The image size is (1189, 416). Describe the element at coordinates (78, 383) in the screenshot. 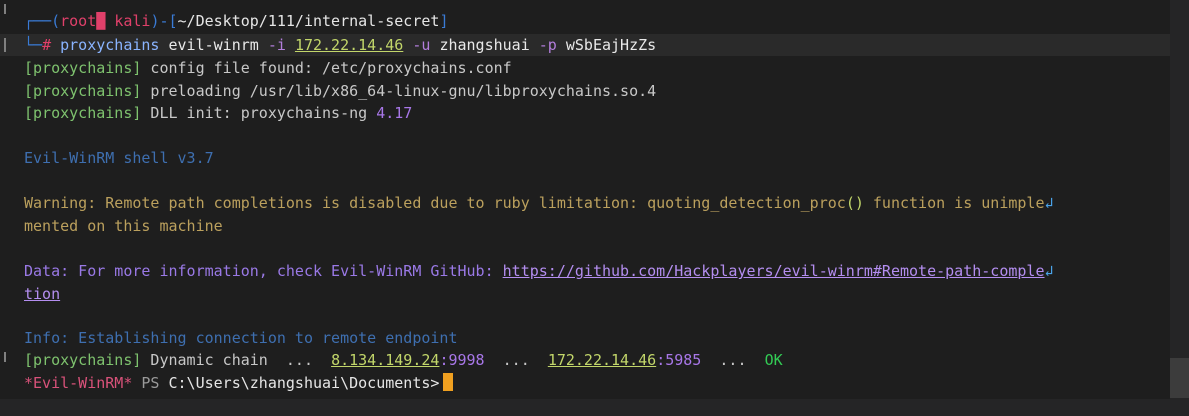

I see `evil-winrm-tag: *Evil-WinRM*` at that location.